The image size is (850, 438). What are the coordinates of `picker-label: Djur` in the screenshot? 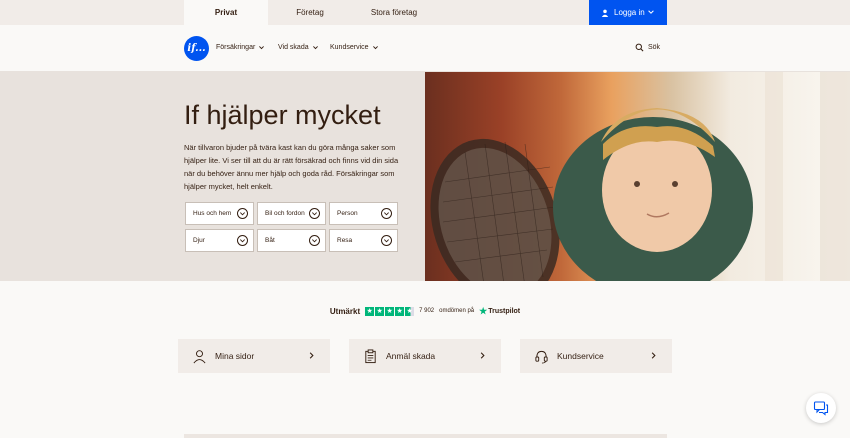 It's located at (199, 240).